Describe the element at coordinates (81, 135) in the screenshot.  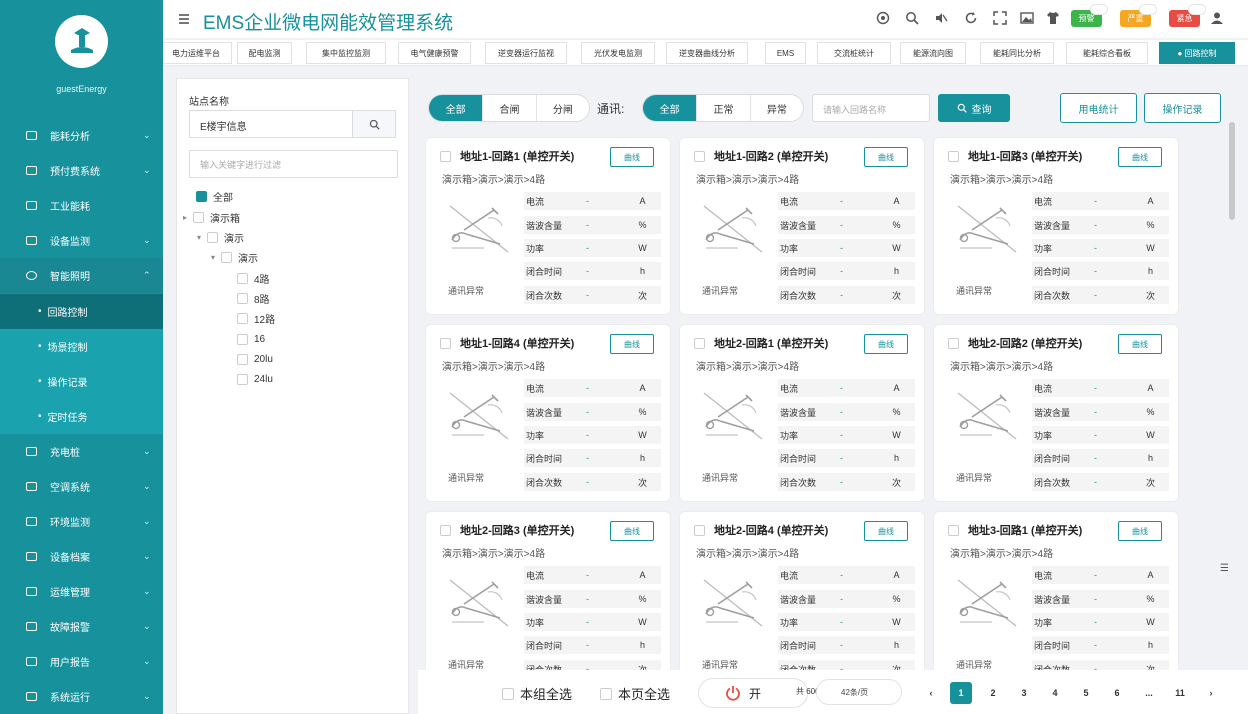
I see `nav-item-energy-analysis: 能耗分析 ⌄` at that location.